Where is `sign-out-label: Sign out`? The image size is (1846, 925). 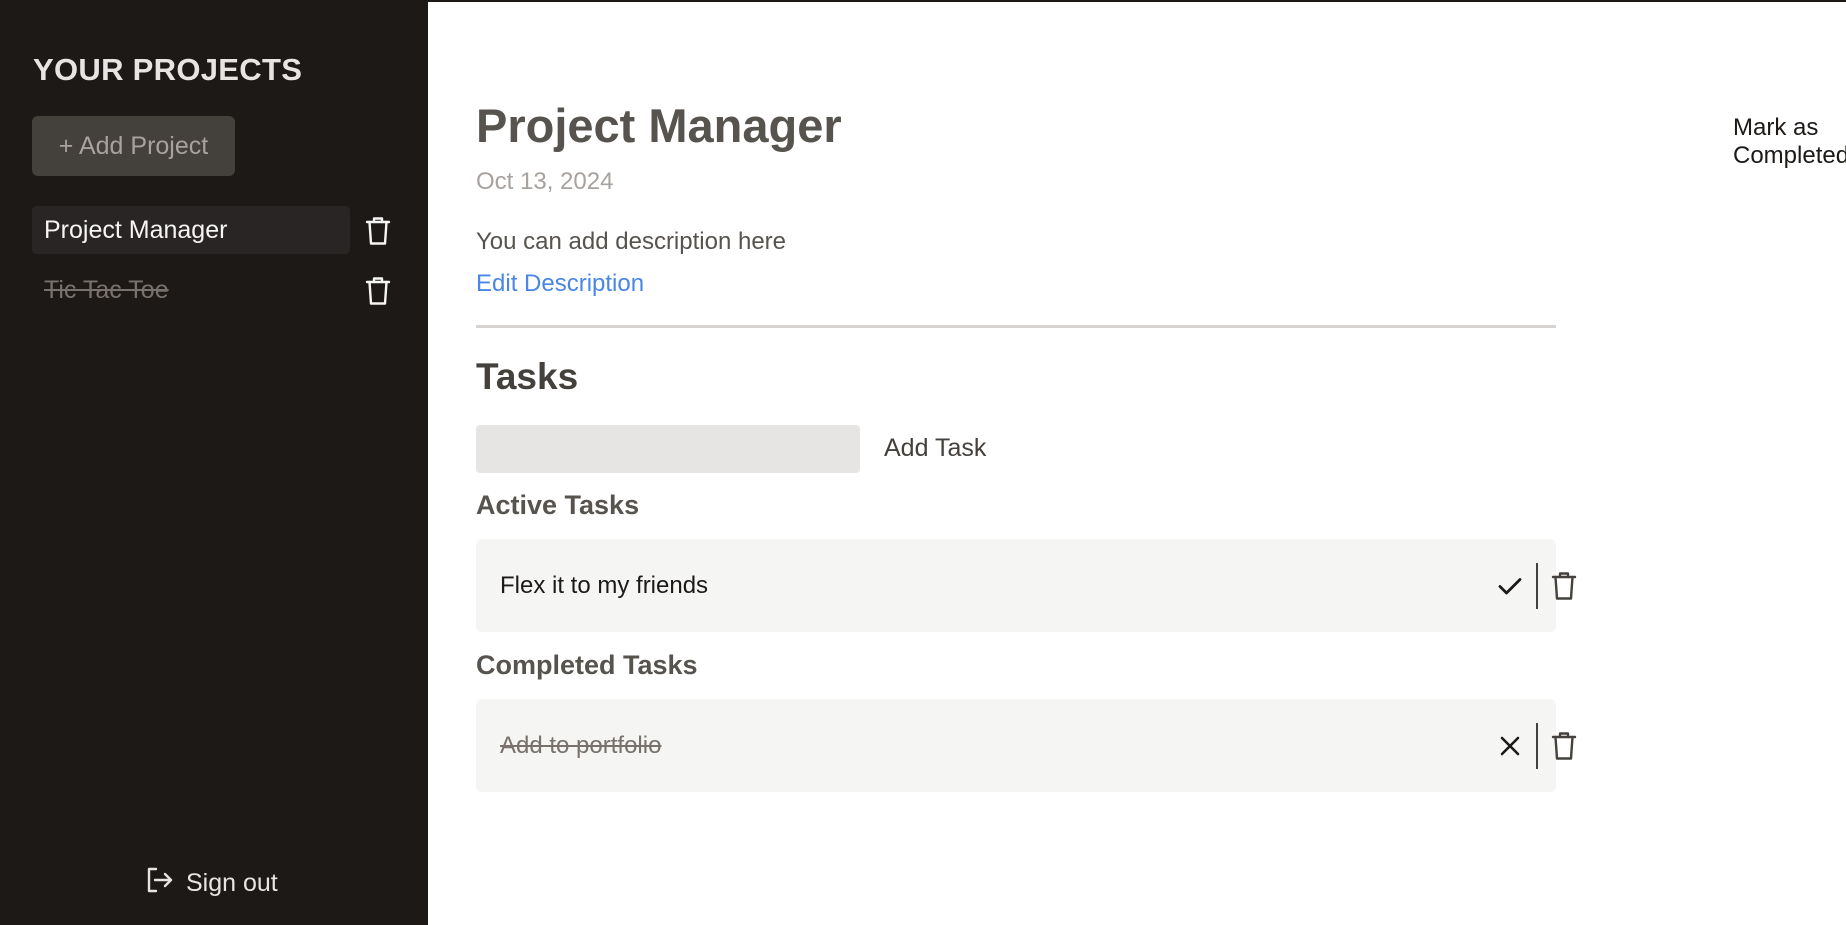 sign-out-label: Sign out is located at coordinates (232, 882).